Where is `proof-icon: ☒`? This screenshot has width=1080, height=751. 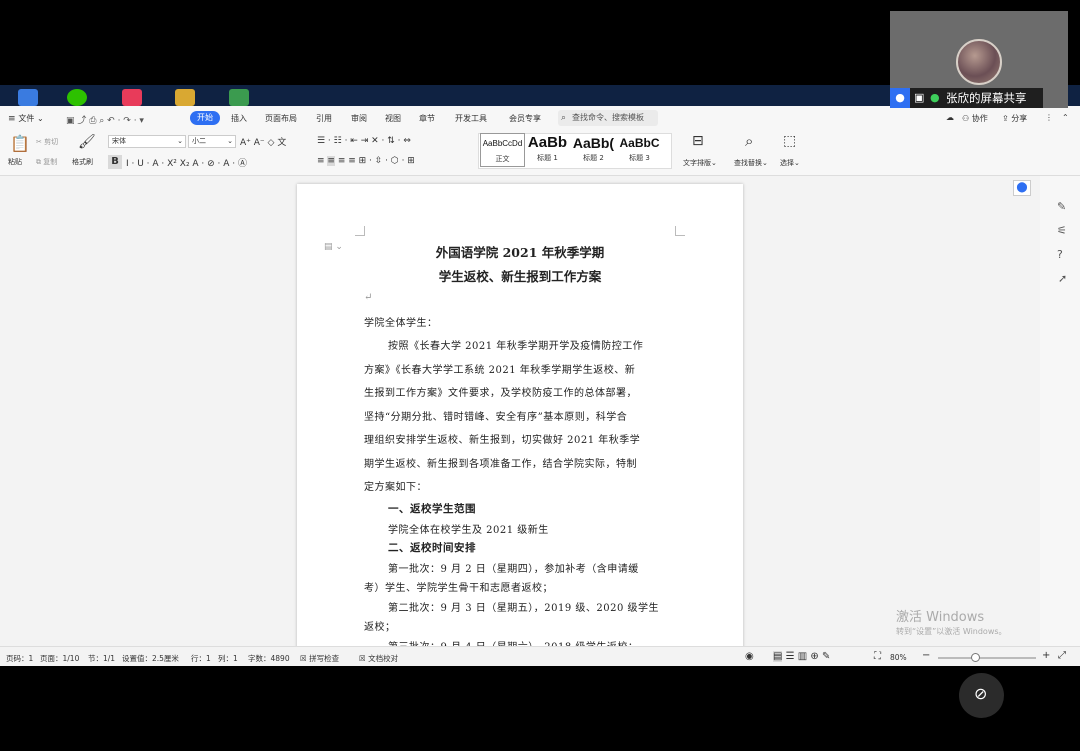
proof-icon: ☒ is located at coordinates (362, 658).